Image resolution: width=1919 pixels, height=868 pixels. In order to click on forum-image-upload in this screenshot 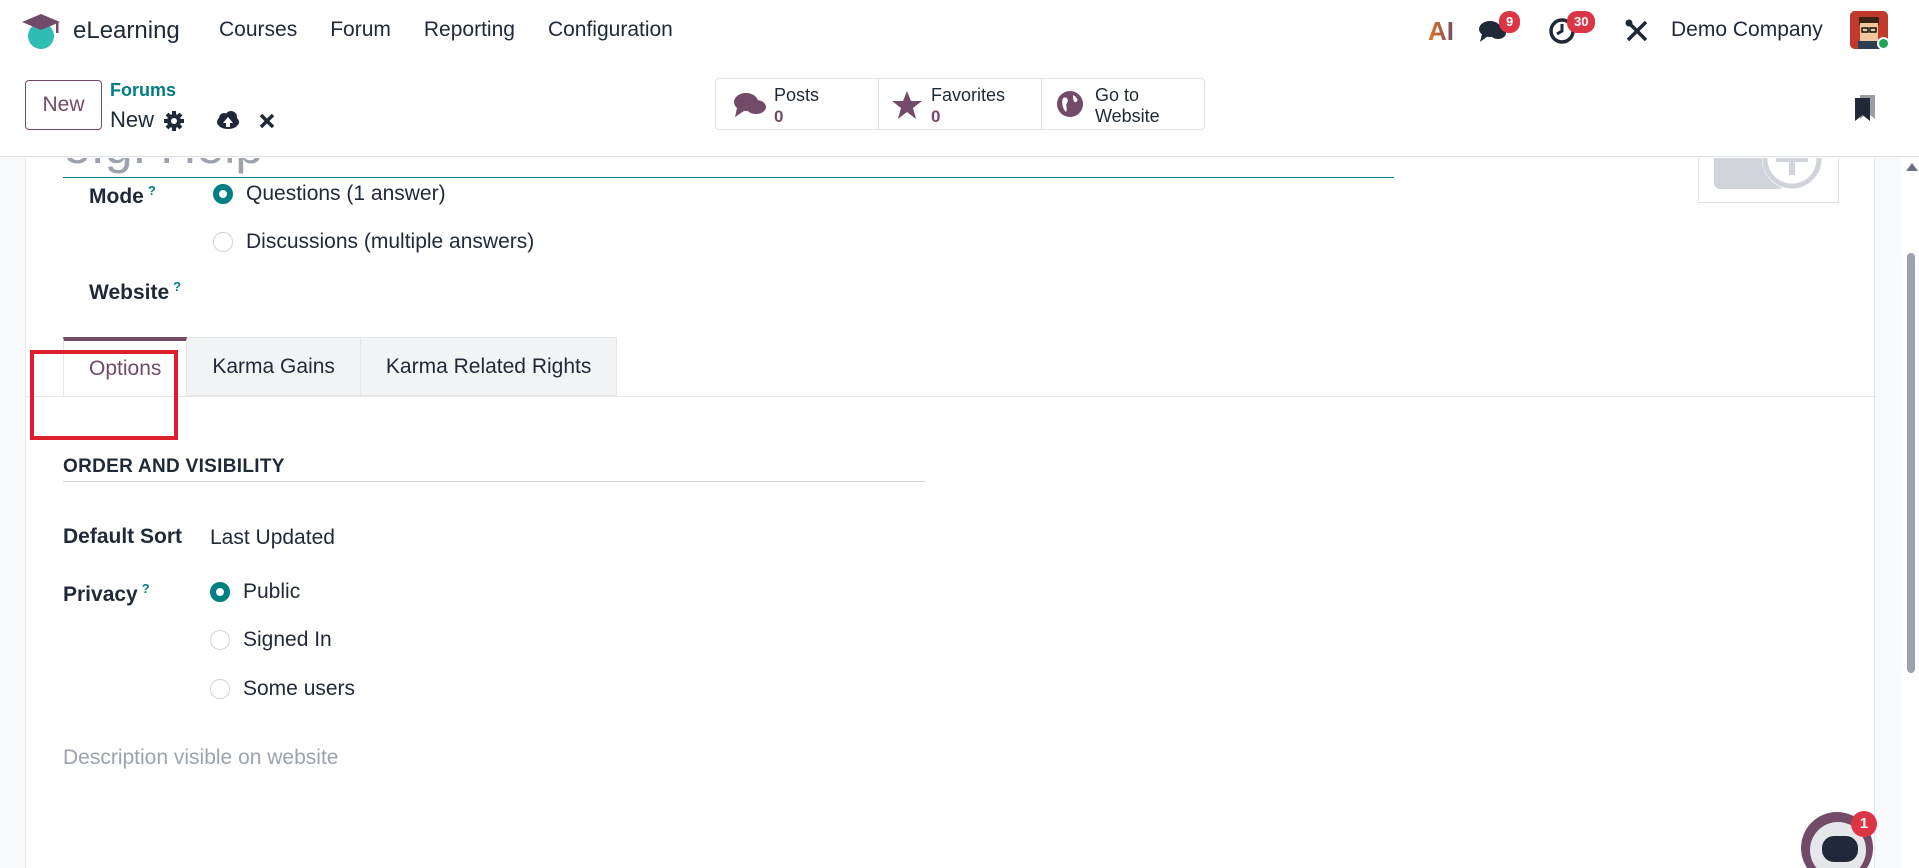, I will do `click(1768, 180)`.